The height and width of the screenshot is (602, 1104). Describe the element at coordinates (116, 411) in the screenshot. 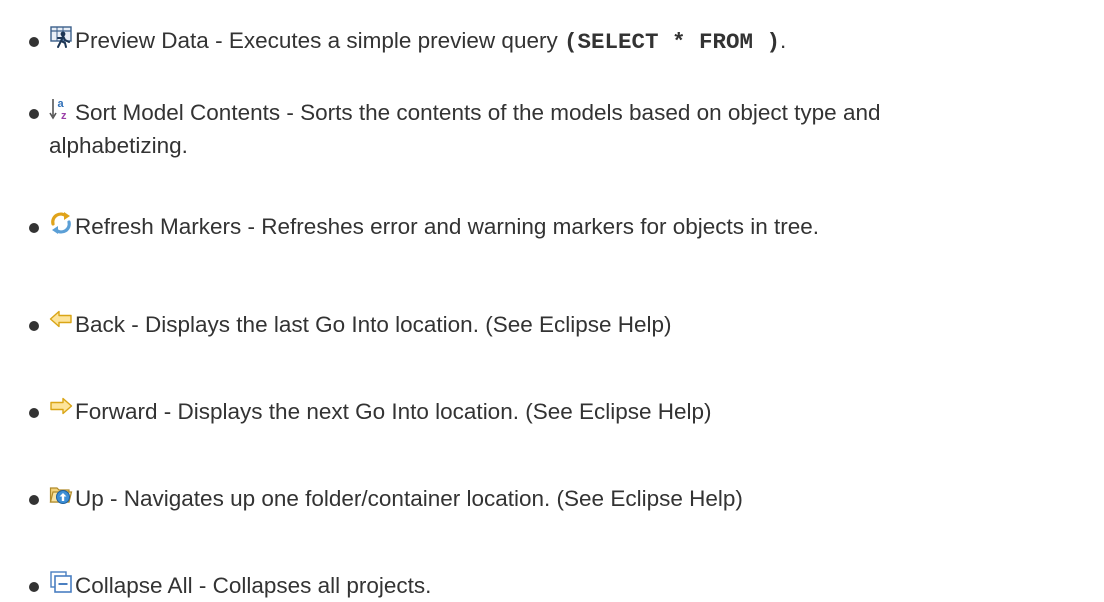

I see `item-name: Forward` at that location.